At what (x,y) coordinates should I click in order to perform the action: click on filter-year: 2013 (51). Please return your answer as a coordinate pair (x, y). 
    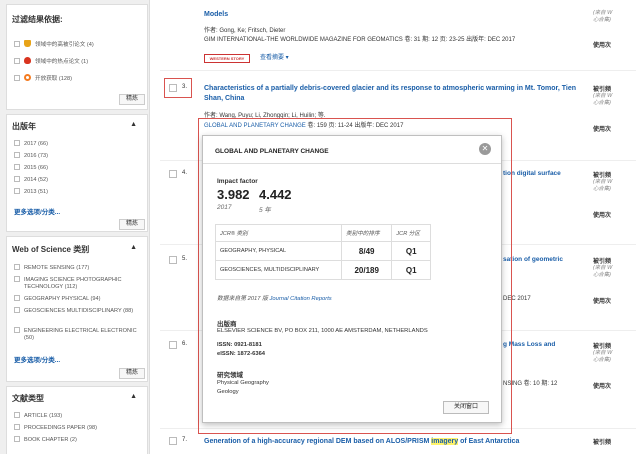
    Looking at the image, I should click on (78, 192).